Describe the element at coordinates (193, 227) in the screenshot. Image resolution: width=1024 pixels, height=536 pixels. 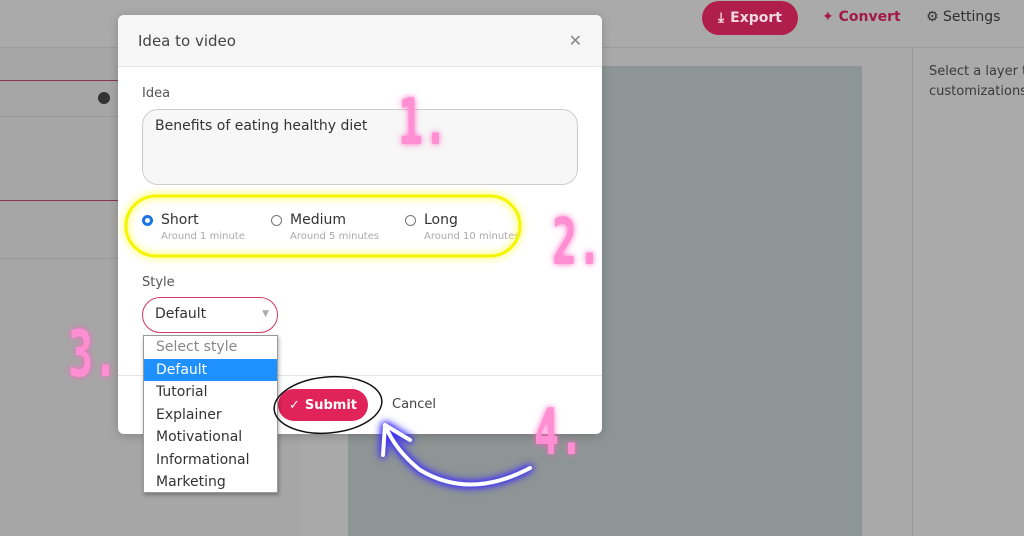
I see `radio-short: Short Around 1 minute` at that location.